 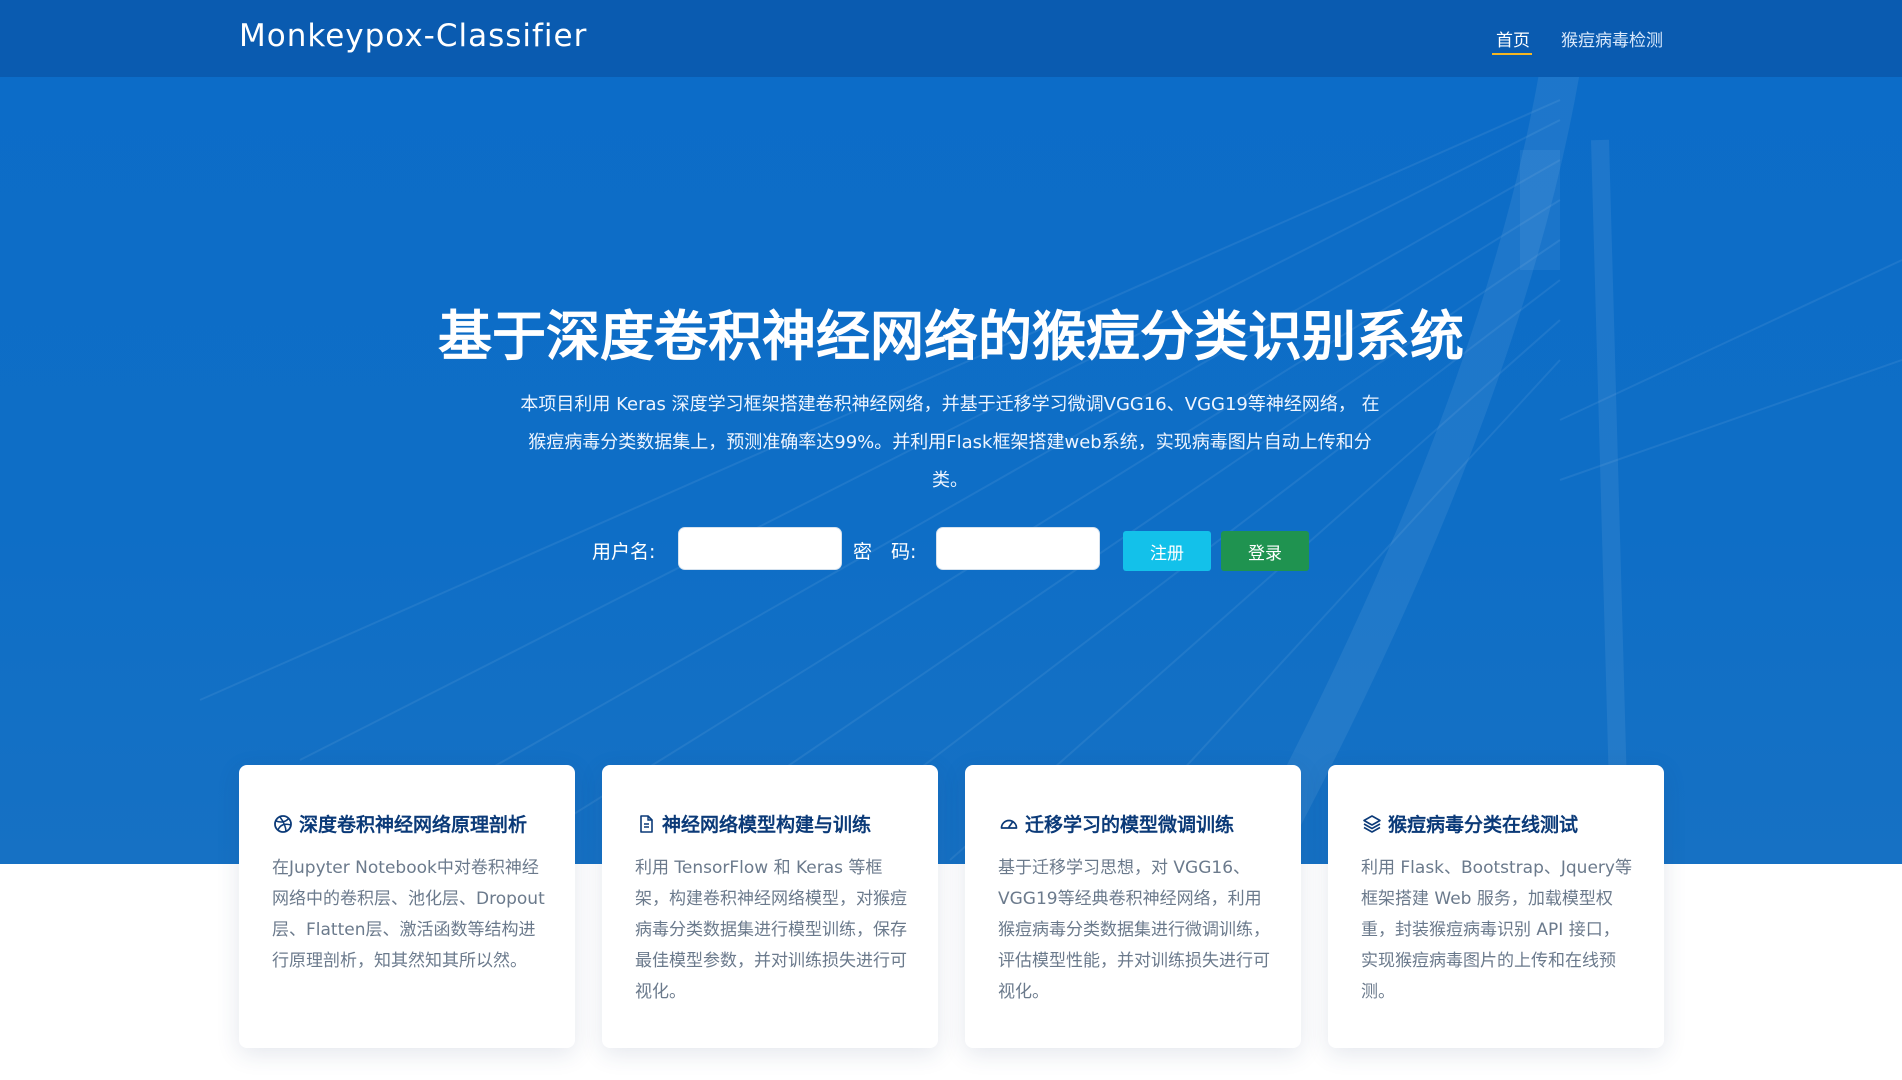 What do you see at coordinates (1009, 824) in the screenshot?
I see `speedometer-icon` at bounding box center [1009, 824].